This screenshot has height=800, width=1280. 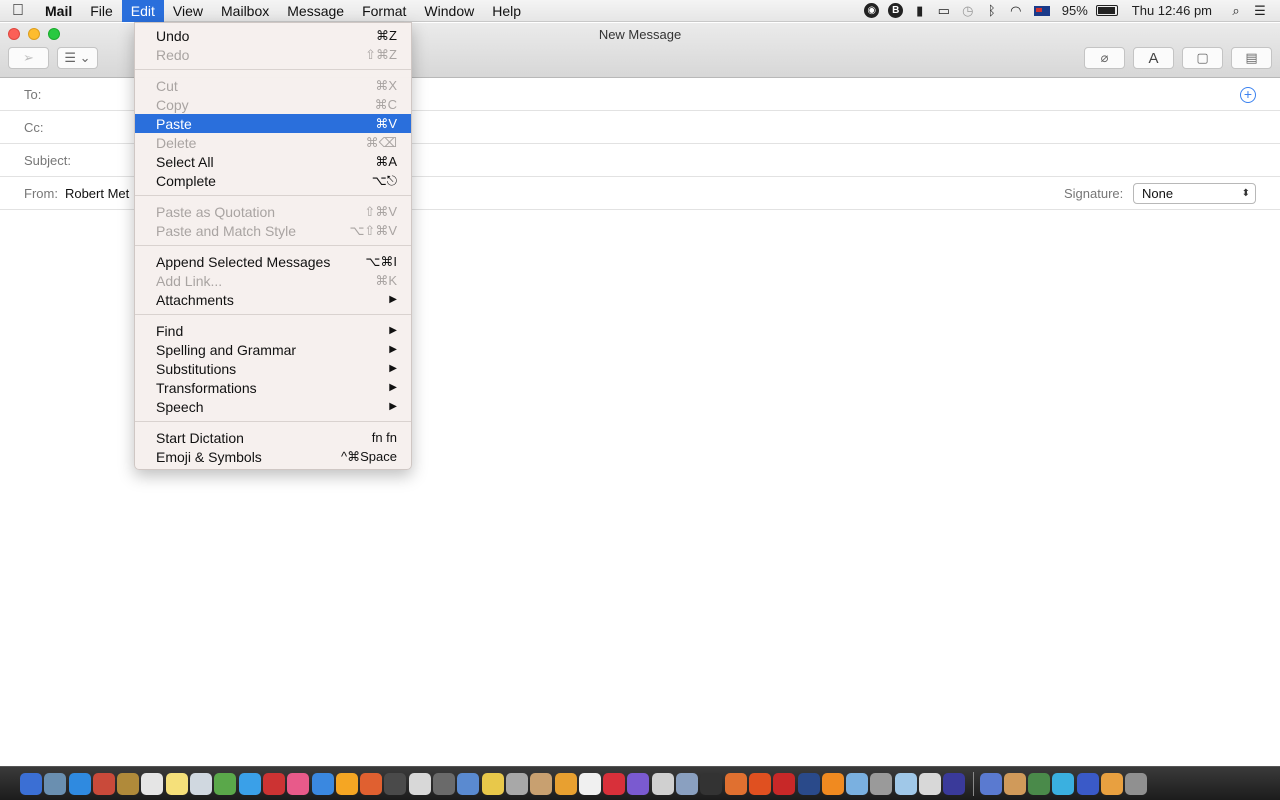 I want to click on menu-mailbox: Mailbox, so click(x=245, y=11).